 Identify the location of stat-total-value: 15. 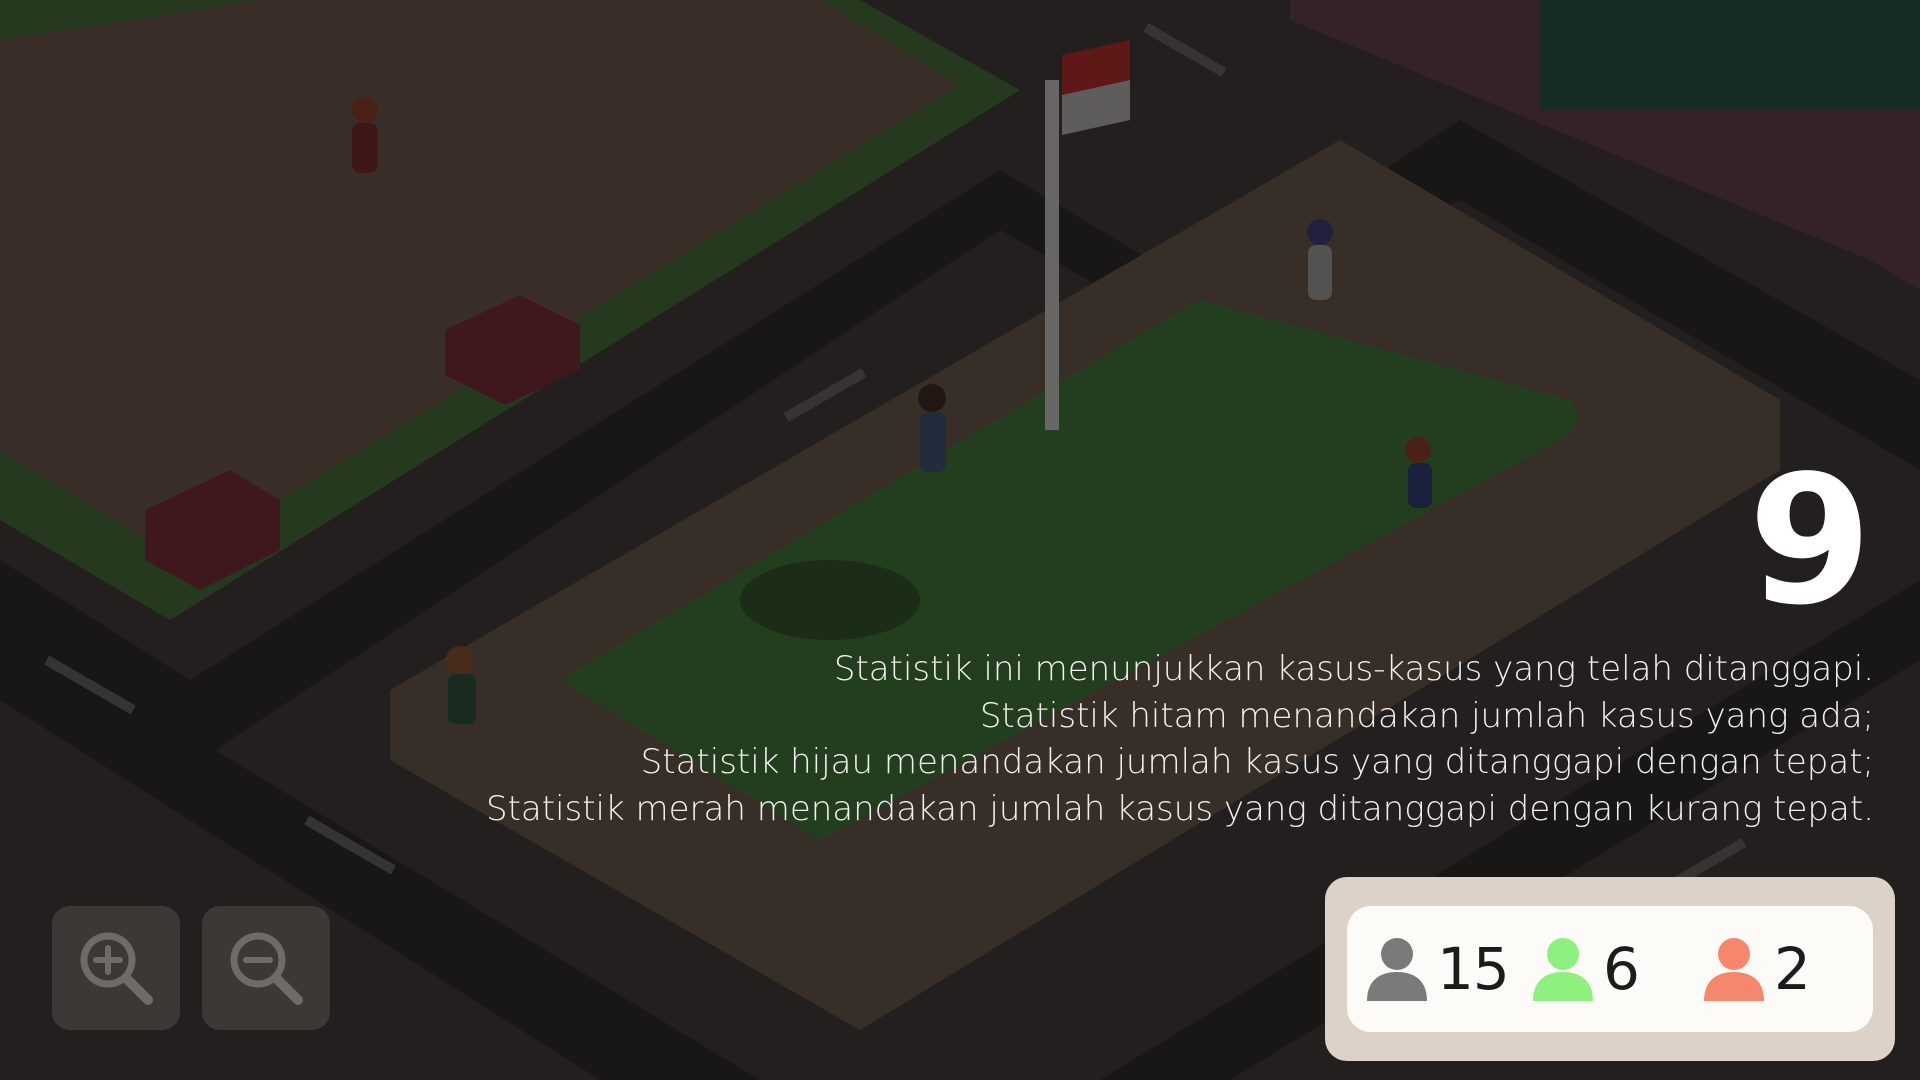
(1473, 969).